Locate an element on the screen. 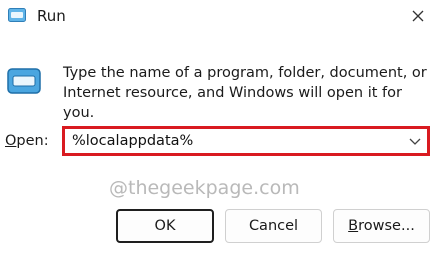 Image resolution: width=440 pixels, height=256 pixels. open-label: Open: is located at coordinates (27, 141).